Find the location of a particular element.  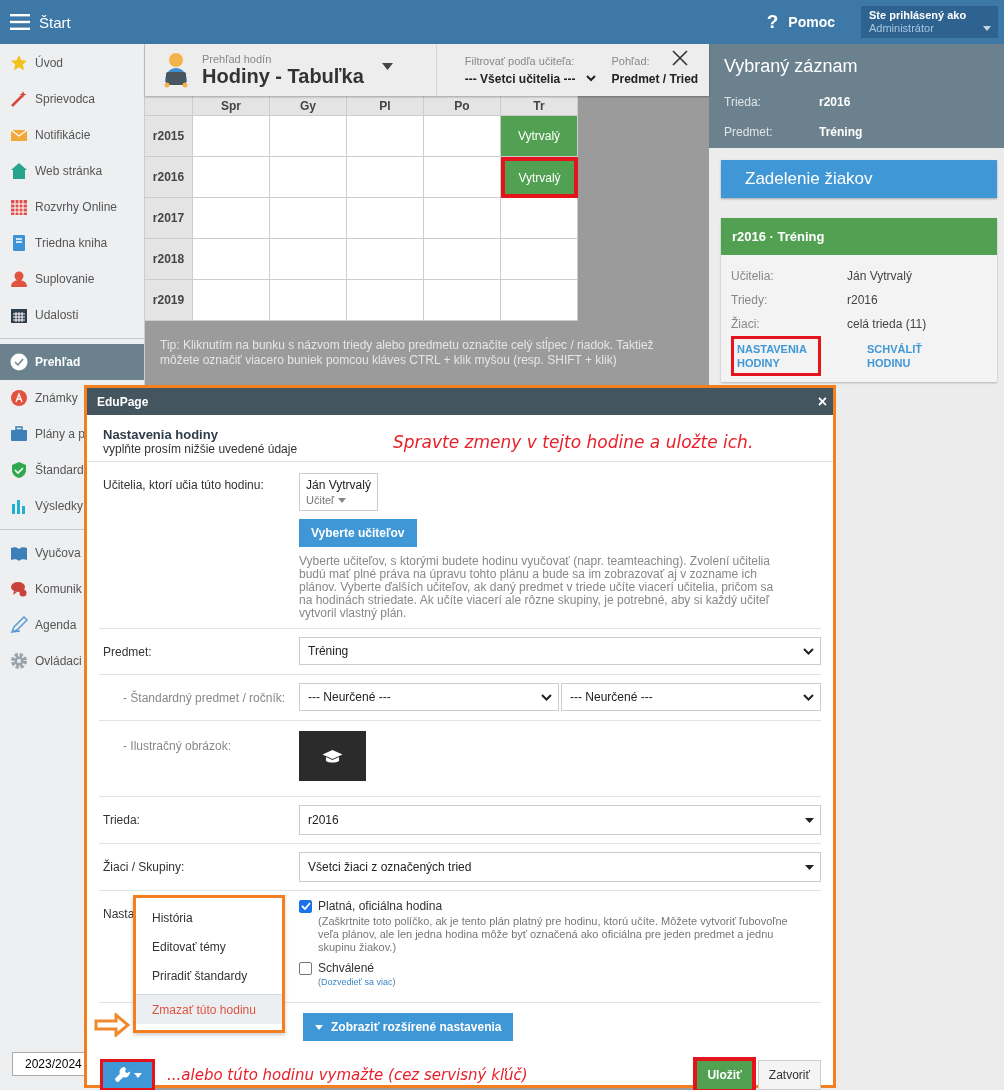

book-icon is located at coordinates (19, 243).